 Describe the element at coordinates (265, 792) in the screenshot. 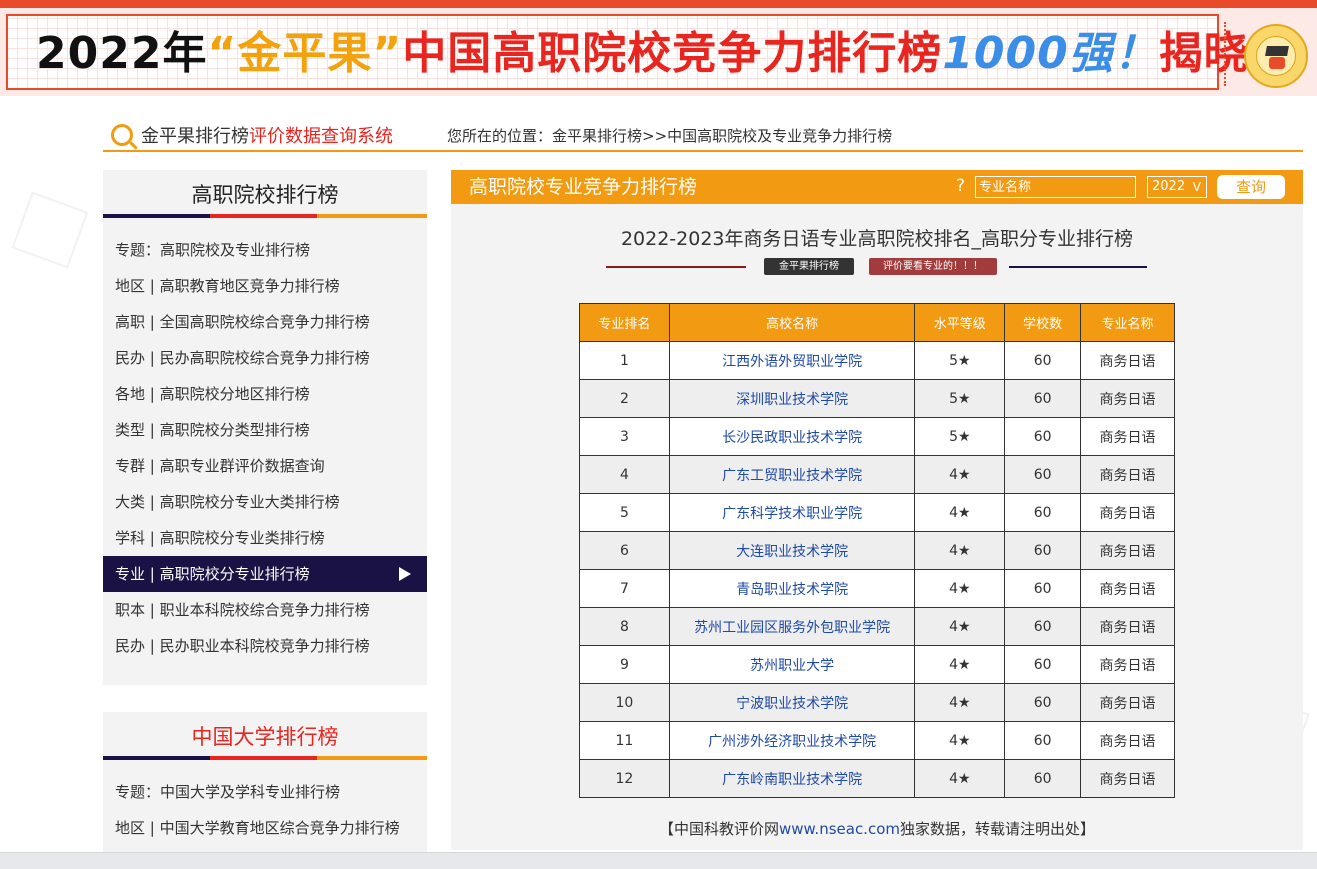

I see `sidebar-item: 专题：中国大学及学科专业排行榜` at that location.